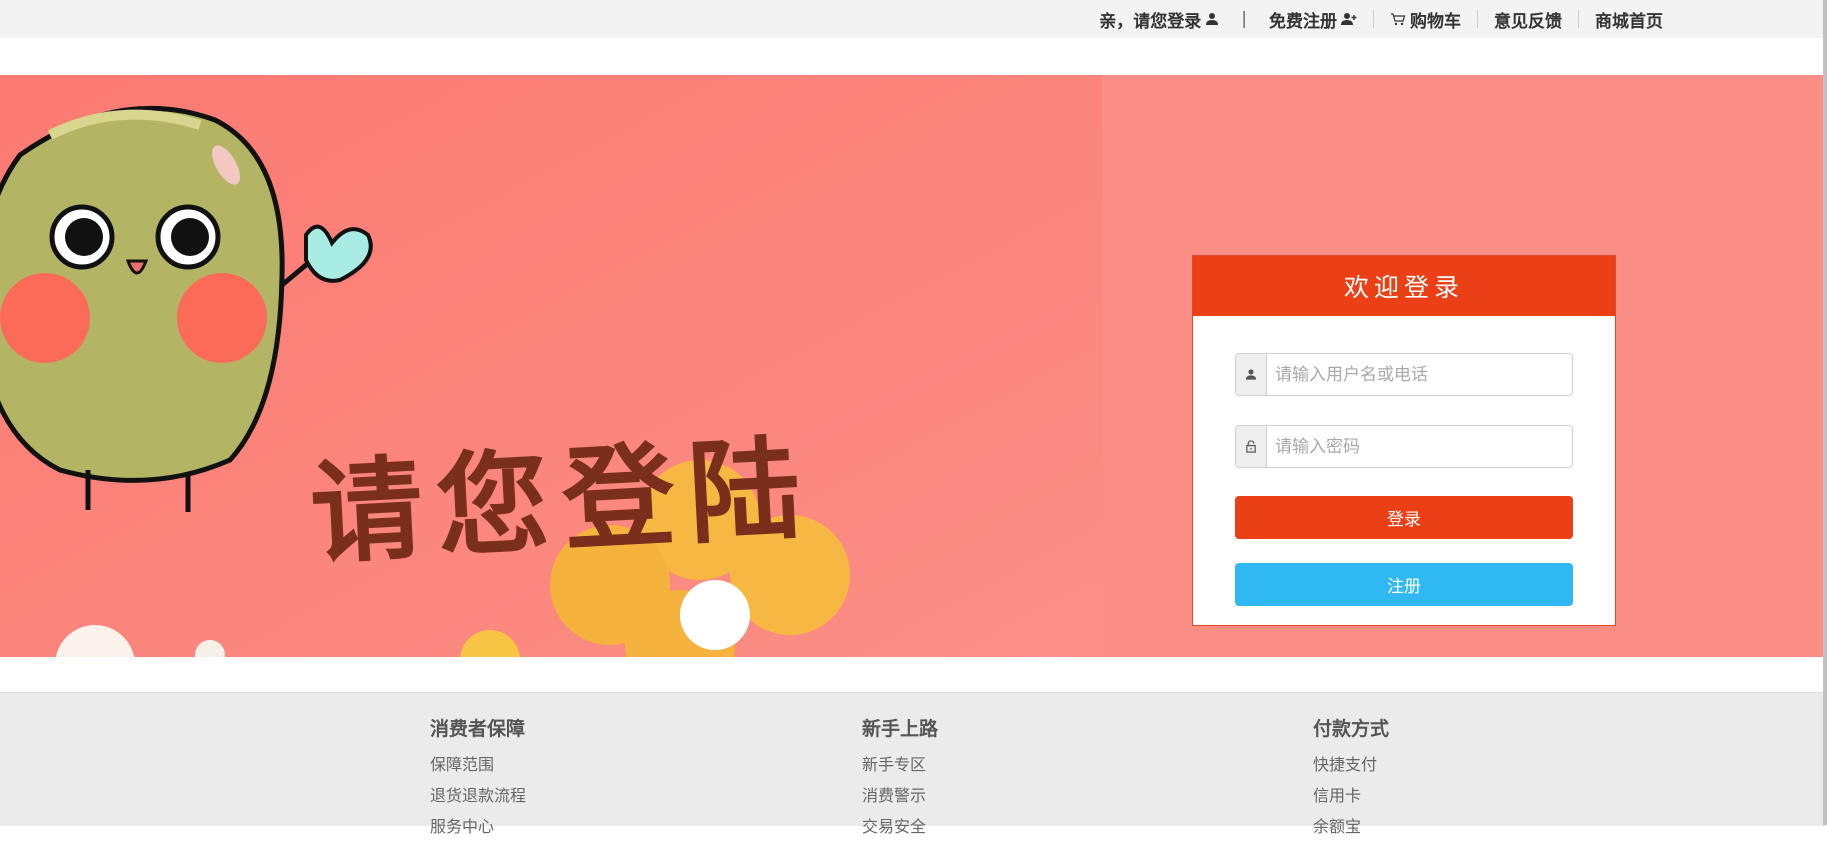 The image size is (1827, 842). I want to click on footer-link: 信用卡, so click(1351, 795).